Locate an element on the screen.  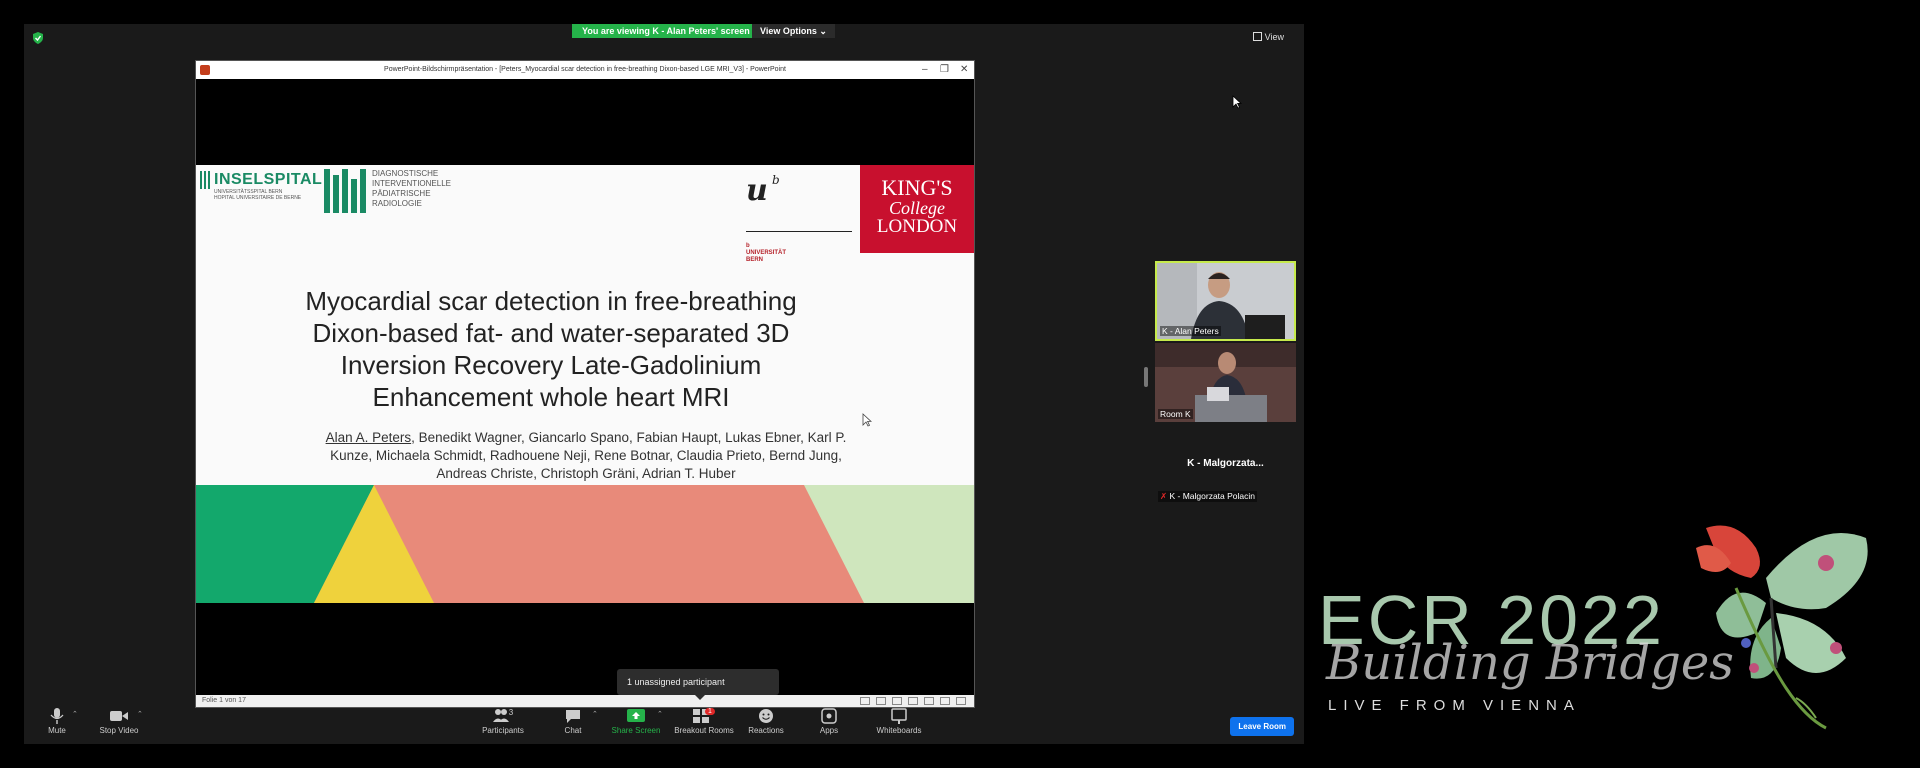
mouse-cursor-icon is located at coordinates (1237, 102).